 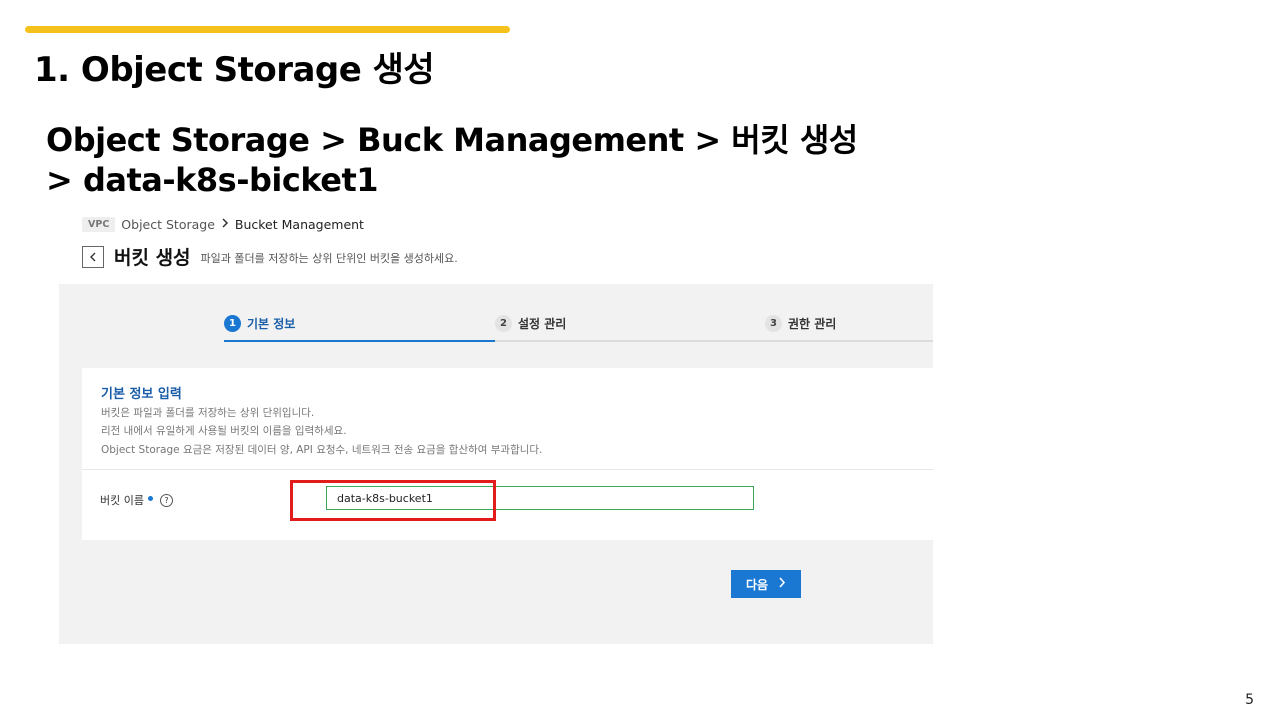 I want to click on breadcrumb-item-object-storage: Object Storage, so click(x=168, y=224).